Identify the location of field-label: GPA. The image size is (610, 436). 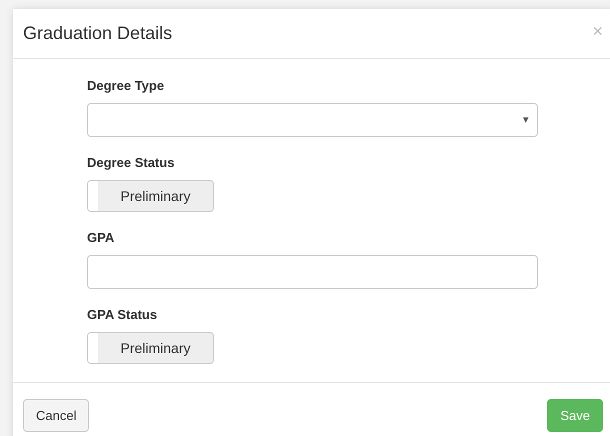
(101, 238).